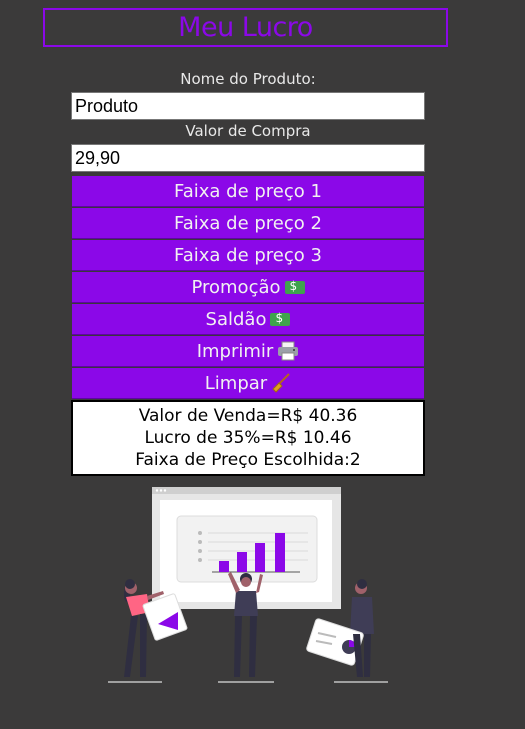 This screenshot has height=729, width=525. I want to click on broom-icon, so click(281, 383).